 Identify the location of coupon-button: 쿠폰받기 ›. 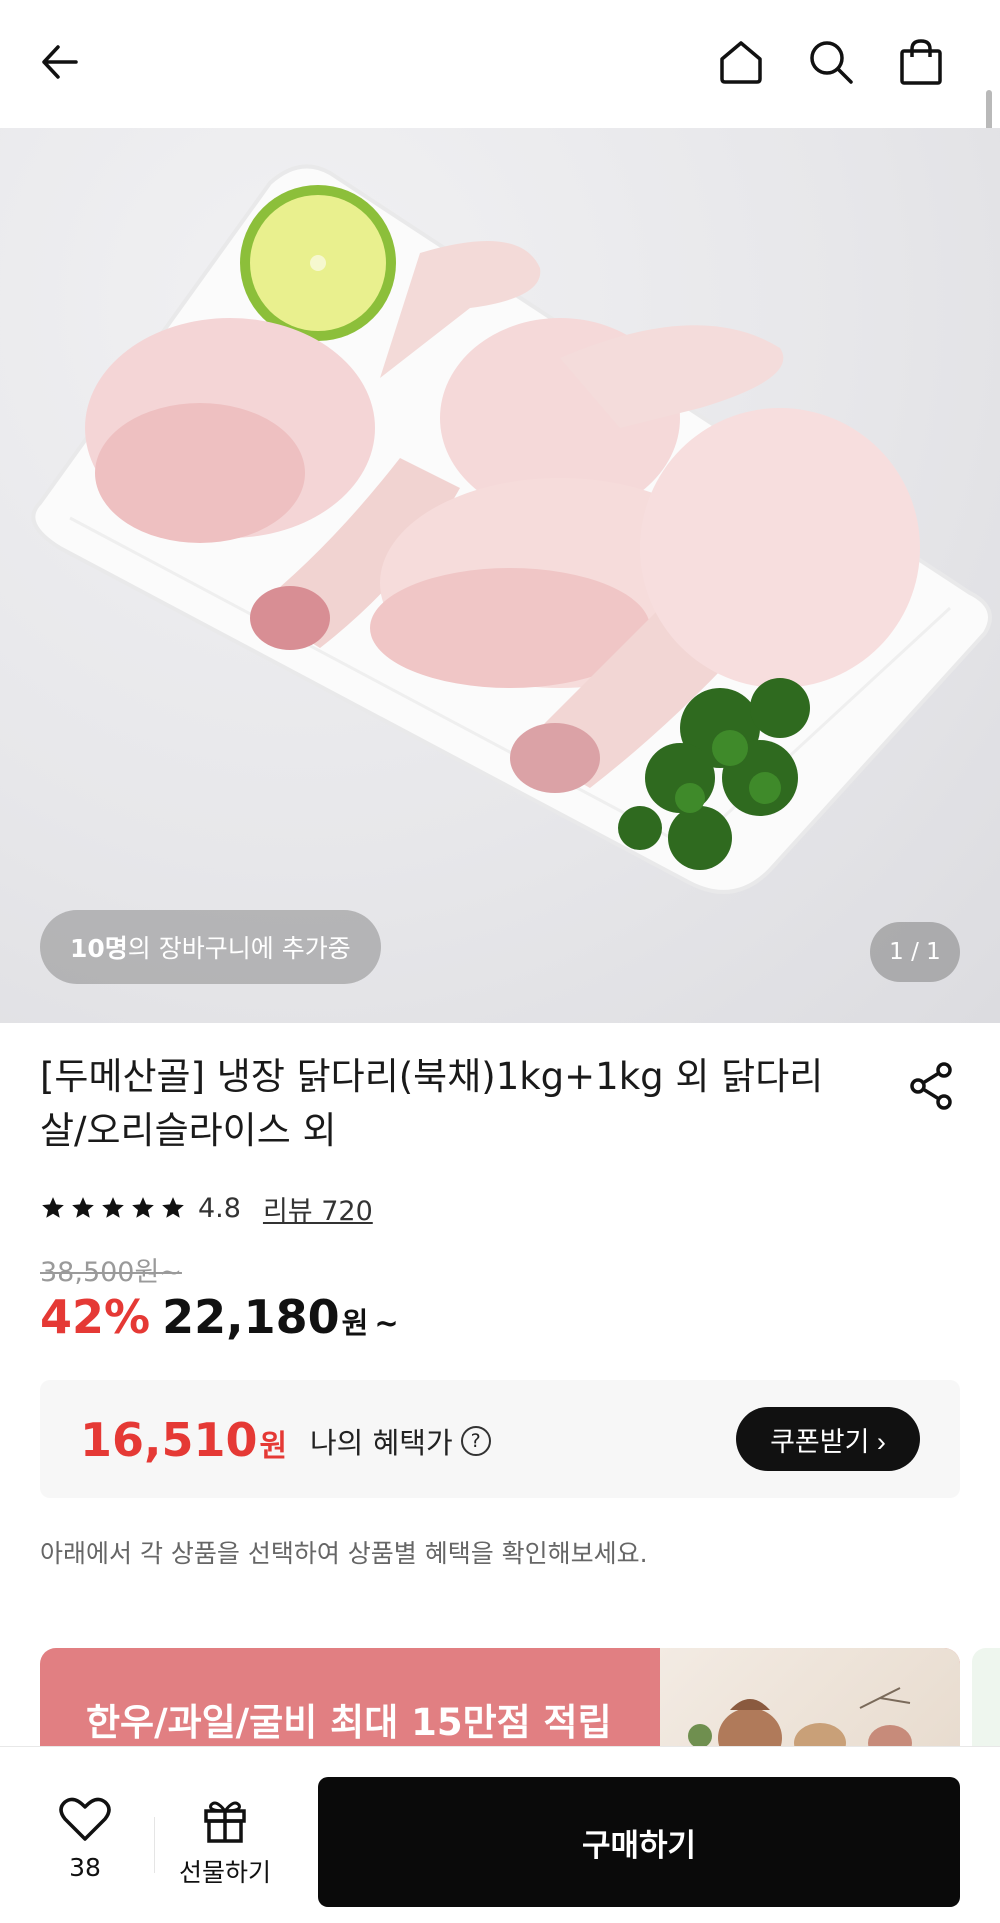
(828, 1439).